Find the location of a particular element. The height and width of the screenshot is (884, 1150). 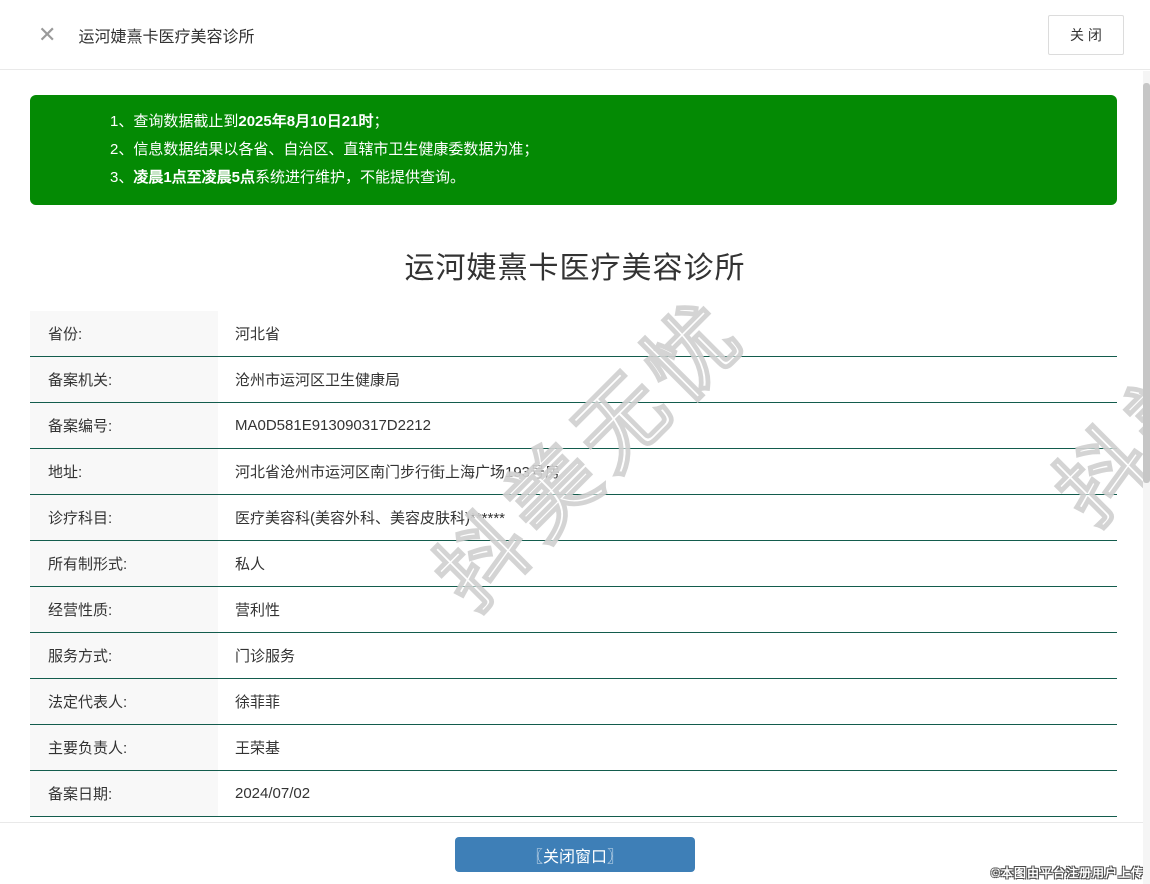

record-row-address: 地址: 河北省沧州市运河区南门步行街上海广场193号房 is located at coordinates (573, 472).